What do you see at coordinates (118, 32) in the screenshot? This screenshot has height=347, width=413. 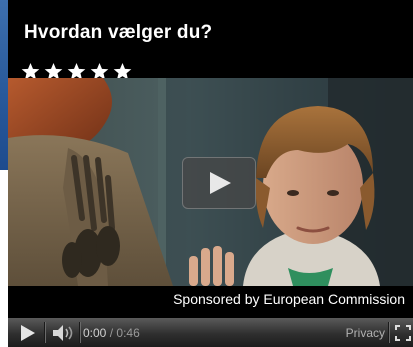 I see `video-title: Hvordan vælger du?` at bounding box center [118, 32].